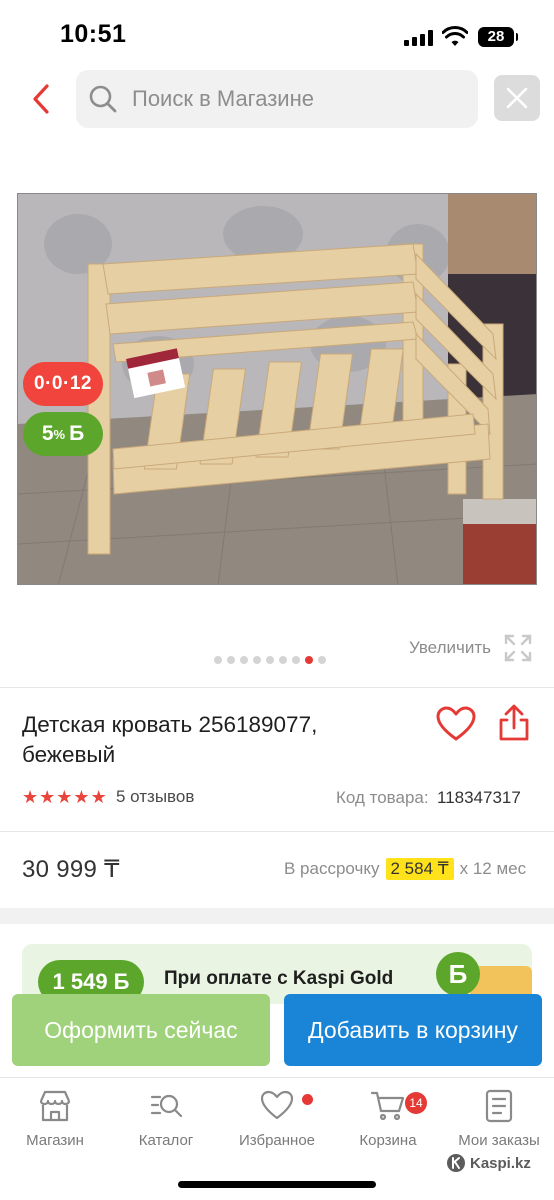 This screenshot has width=554, height=1200. I want to click on installment-prefix: В рассрочку, so click(332, 868).